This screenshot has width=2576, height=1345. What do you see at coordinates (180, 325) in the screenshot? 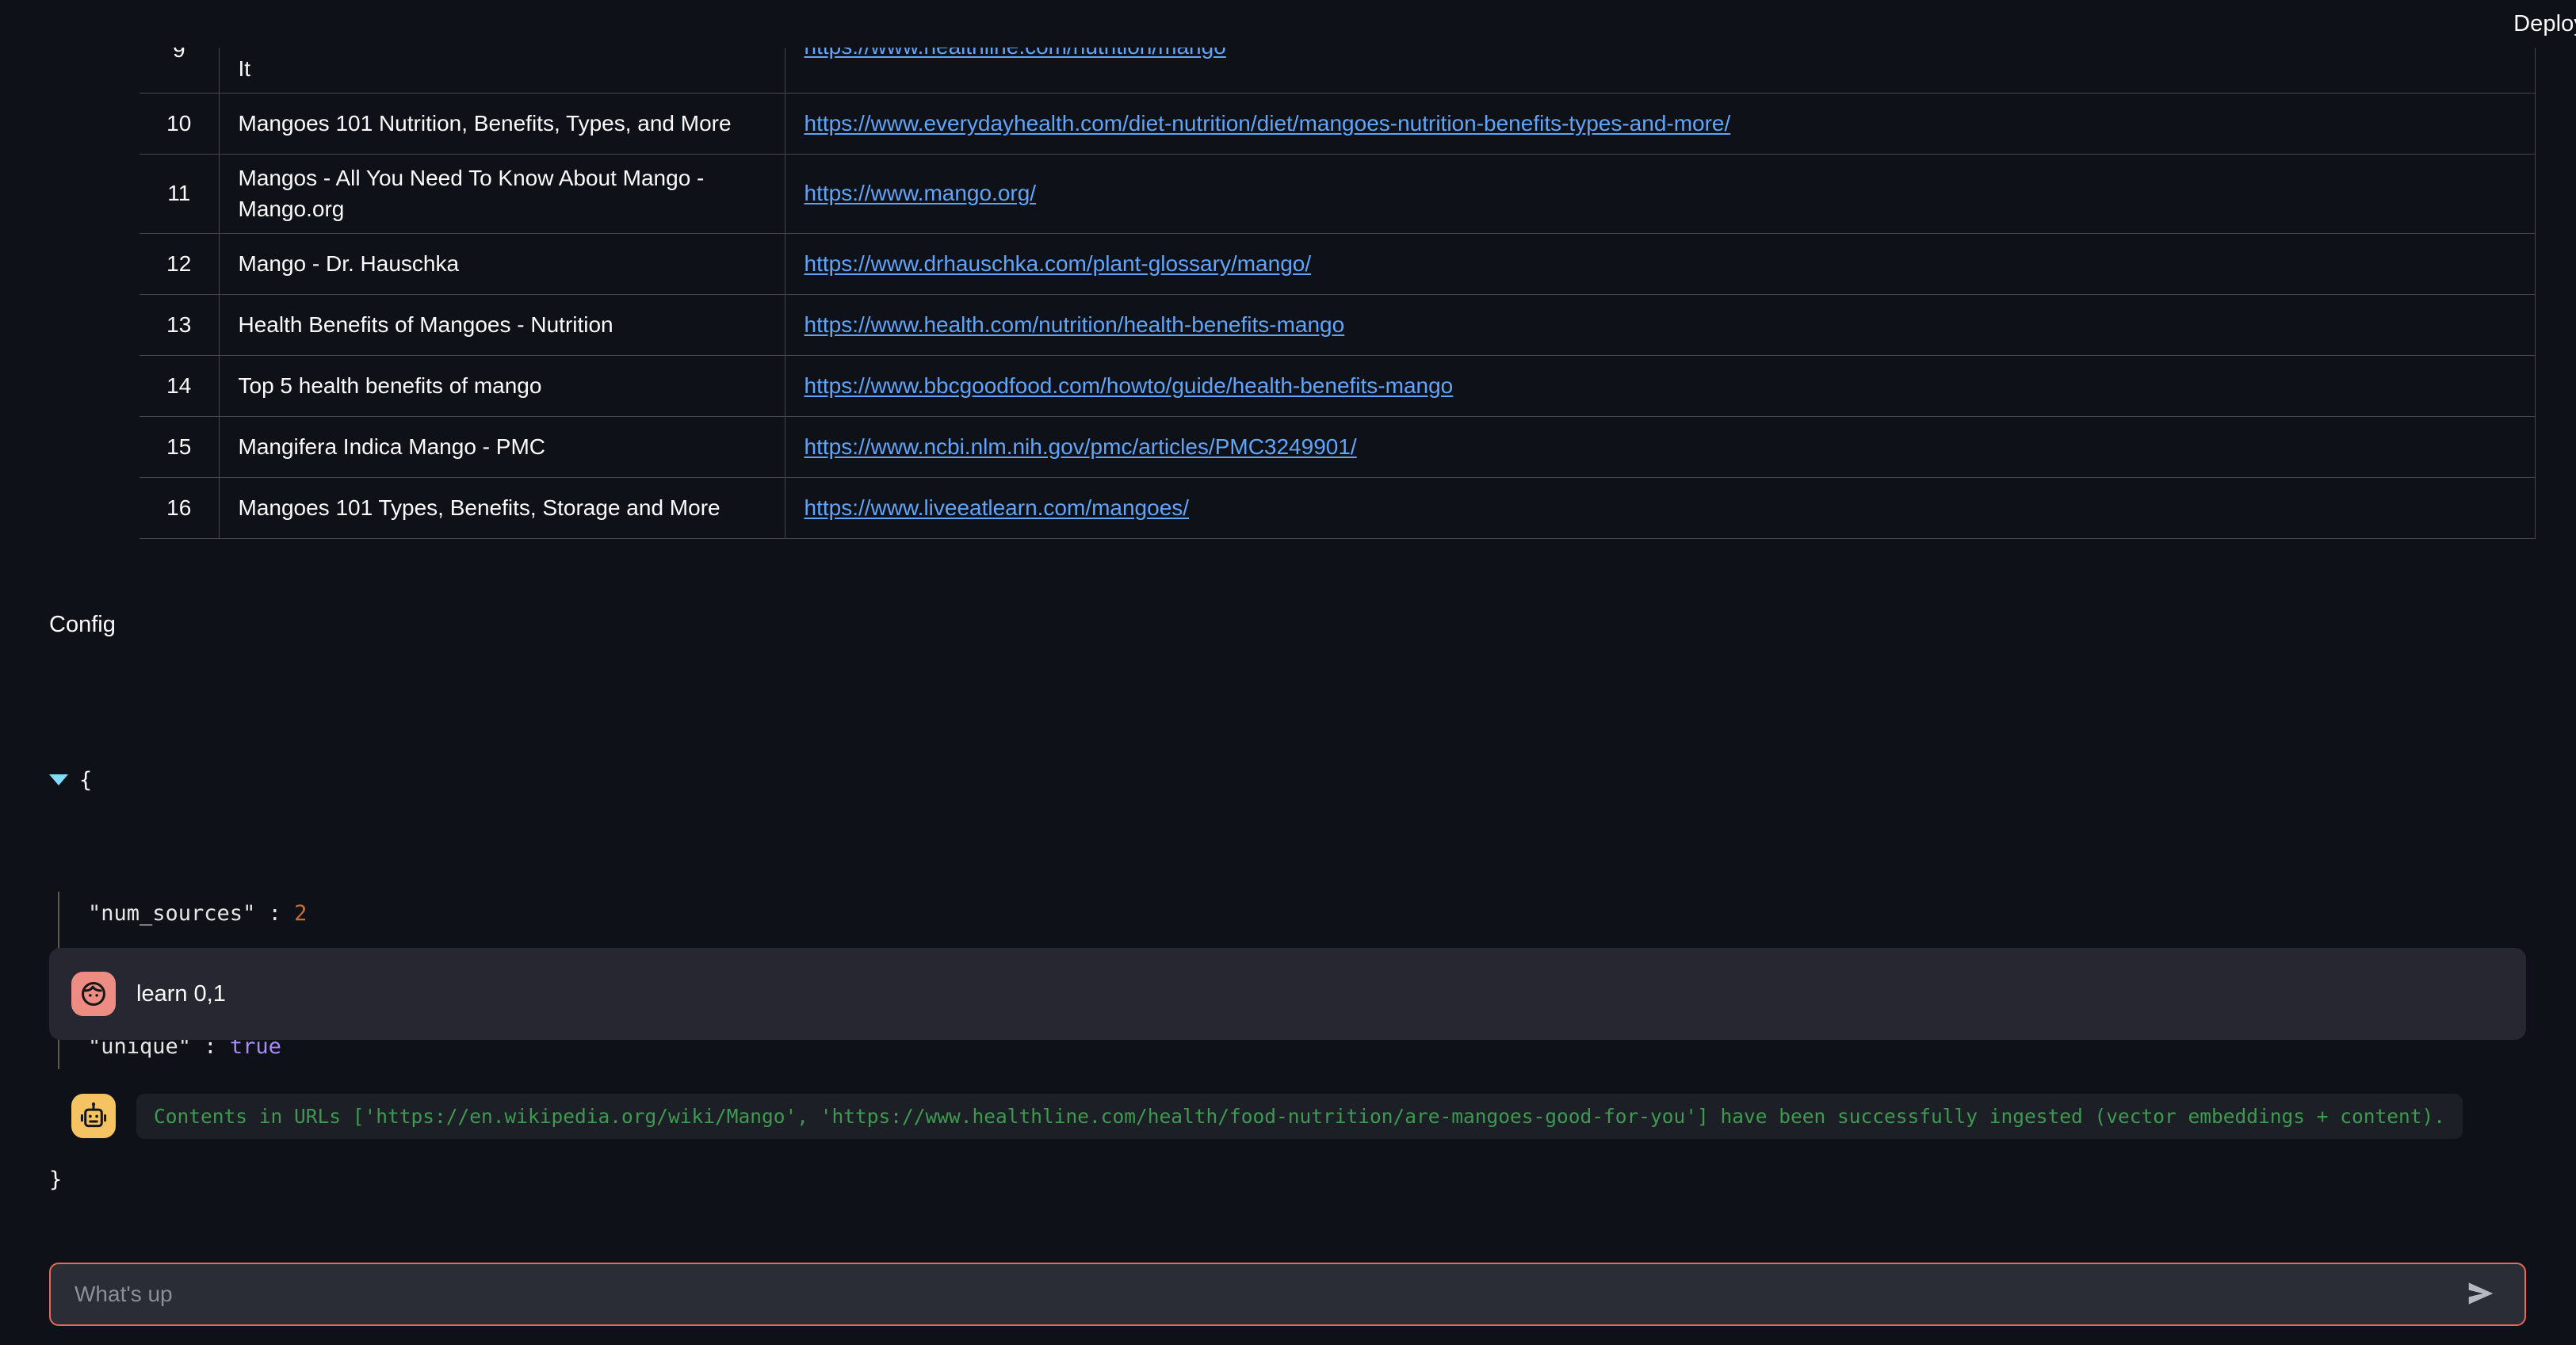
I see `table-cell-index: 13` at bounding box center [180, 325].